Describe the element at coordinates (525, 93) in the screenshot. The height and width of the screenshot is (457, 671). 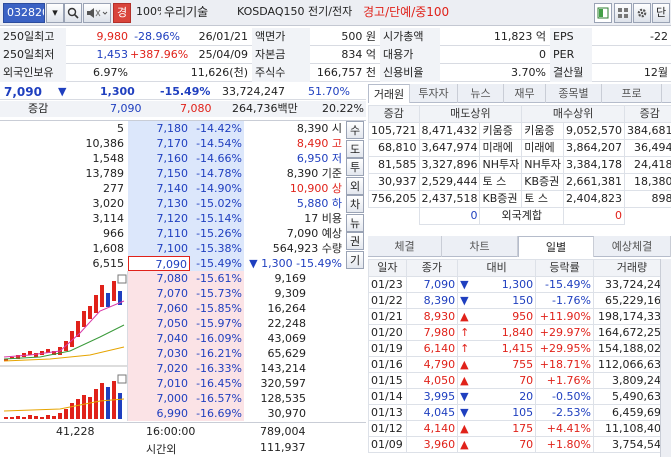
I see `tab-info-3: 재무` at that location.